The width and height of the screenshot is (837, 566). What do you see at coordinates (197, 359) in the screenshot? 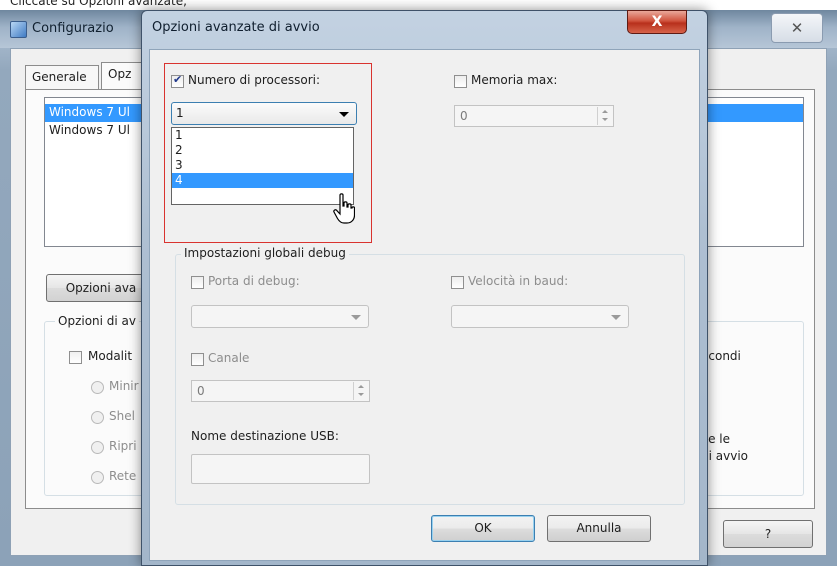
I see `channel-checkbox` at bounding box center [197, 359].